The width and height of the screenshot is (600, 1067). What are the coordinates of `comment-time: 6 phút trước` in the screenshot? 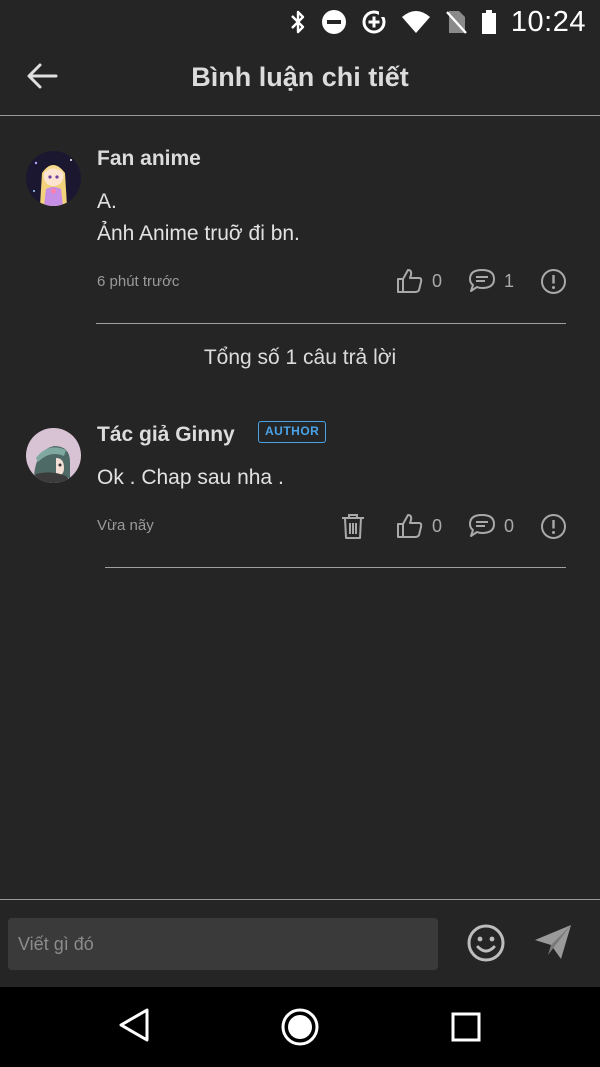 It's located at (138, 281).